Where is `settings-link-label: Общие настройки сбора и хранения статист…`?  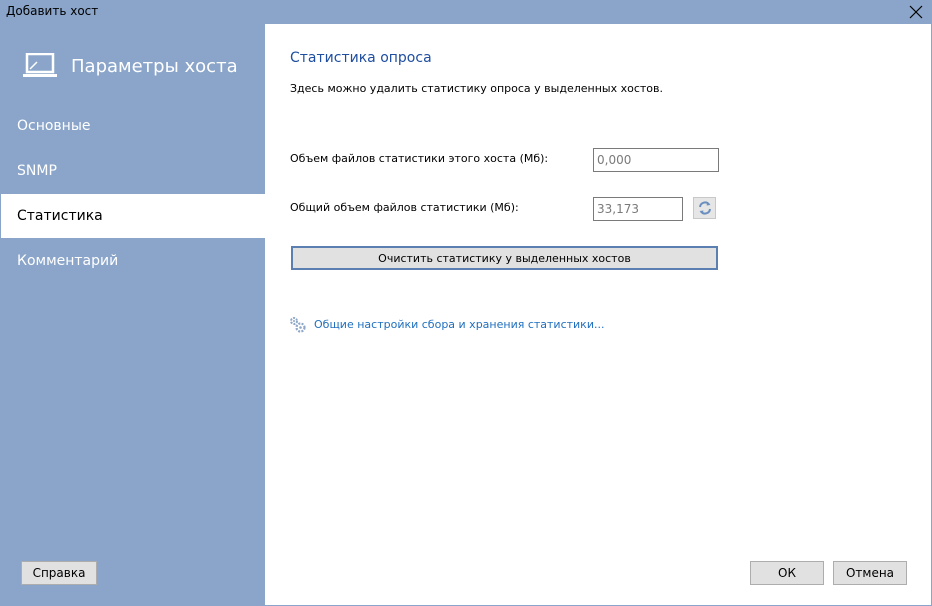 settings-link-label: Общие настройки сбора и хранения статист… is located at coordinates (459, 324).